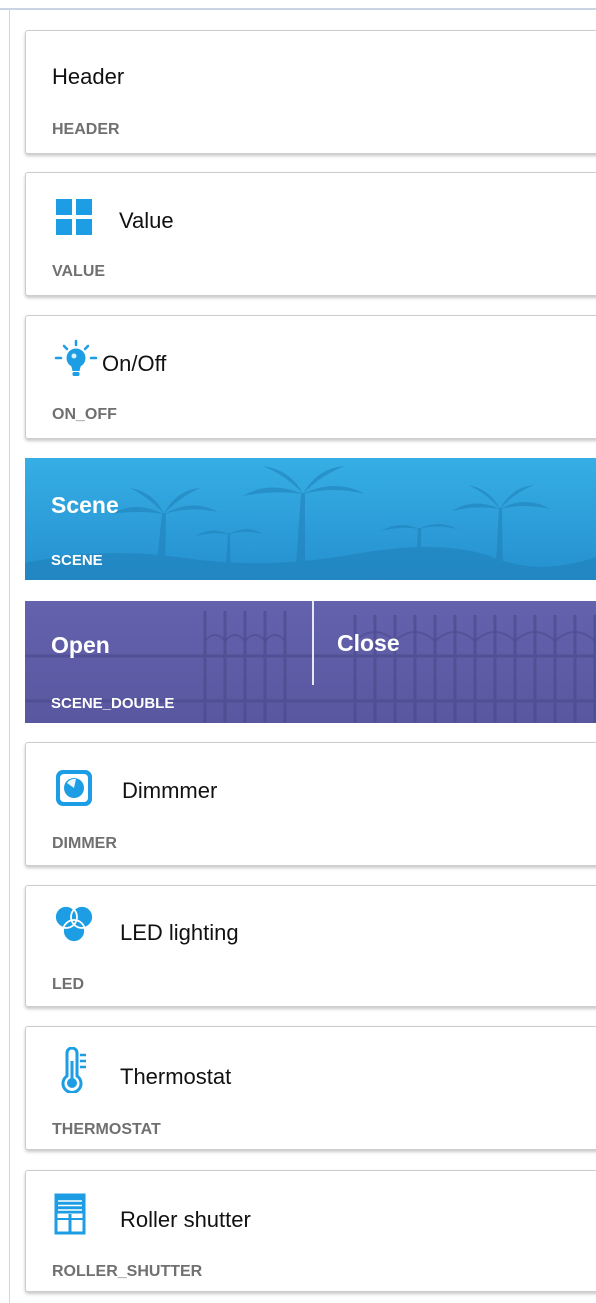 This screenshot has height=1303, width=596. What do you see at coordinates (84, 414) in the screenshot?
I see `tile-type-label: ON_OFF` at bounding box center [84, 414].